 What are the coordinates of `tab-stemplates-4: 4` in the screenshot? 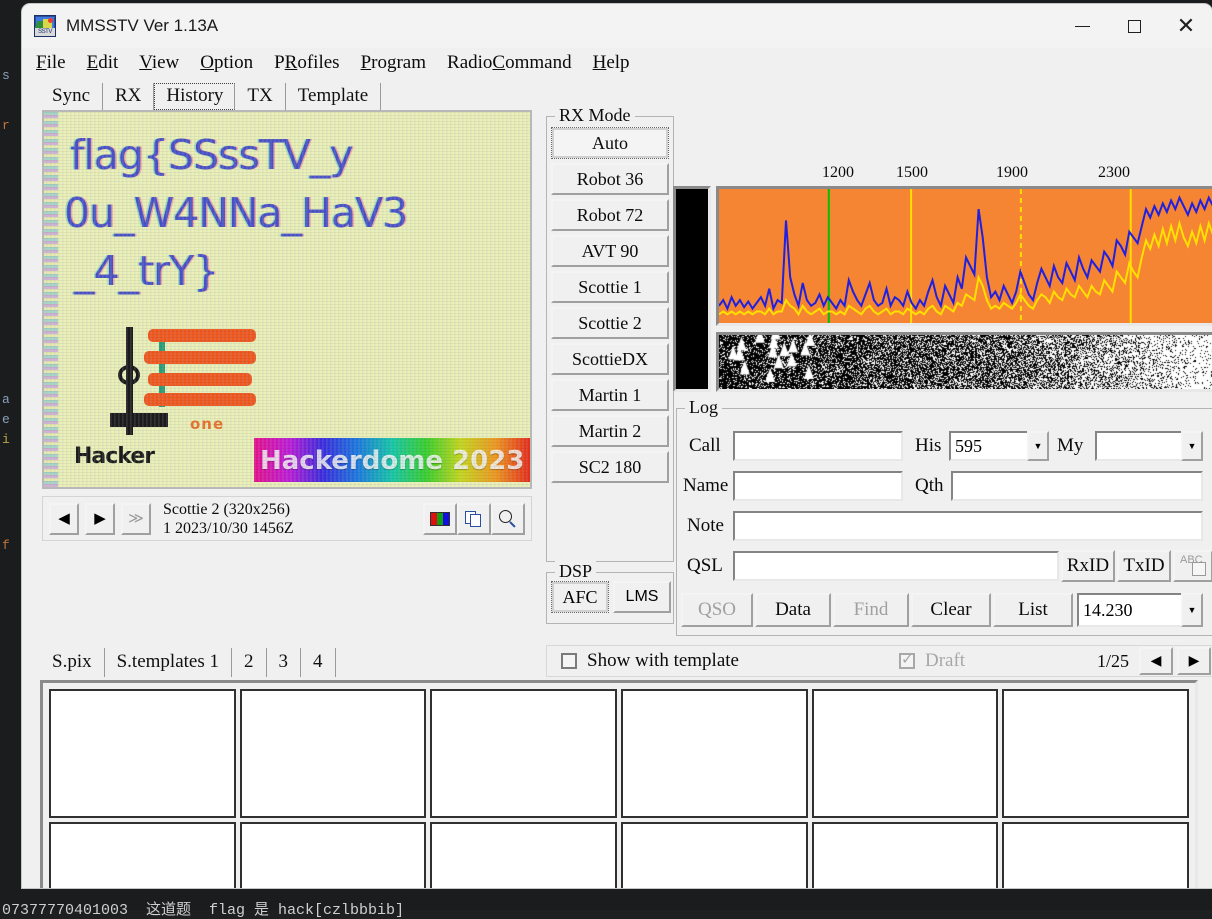 It's located at (318, 662).